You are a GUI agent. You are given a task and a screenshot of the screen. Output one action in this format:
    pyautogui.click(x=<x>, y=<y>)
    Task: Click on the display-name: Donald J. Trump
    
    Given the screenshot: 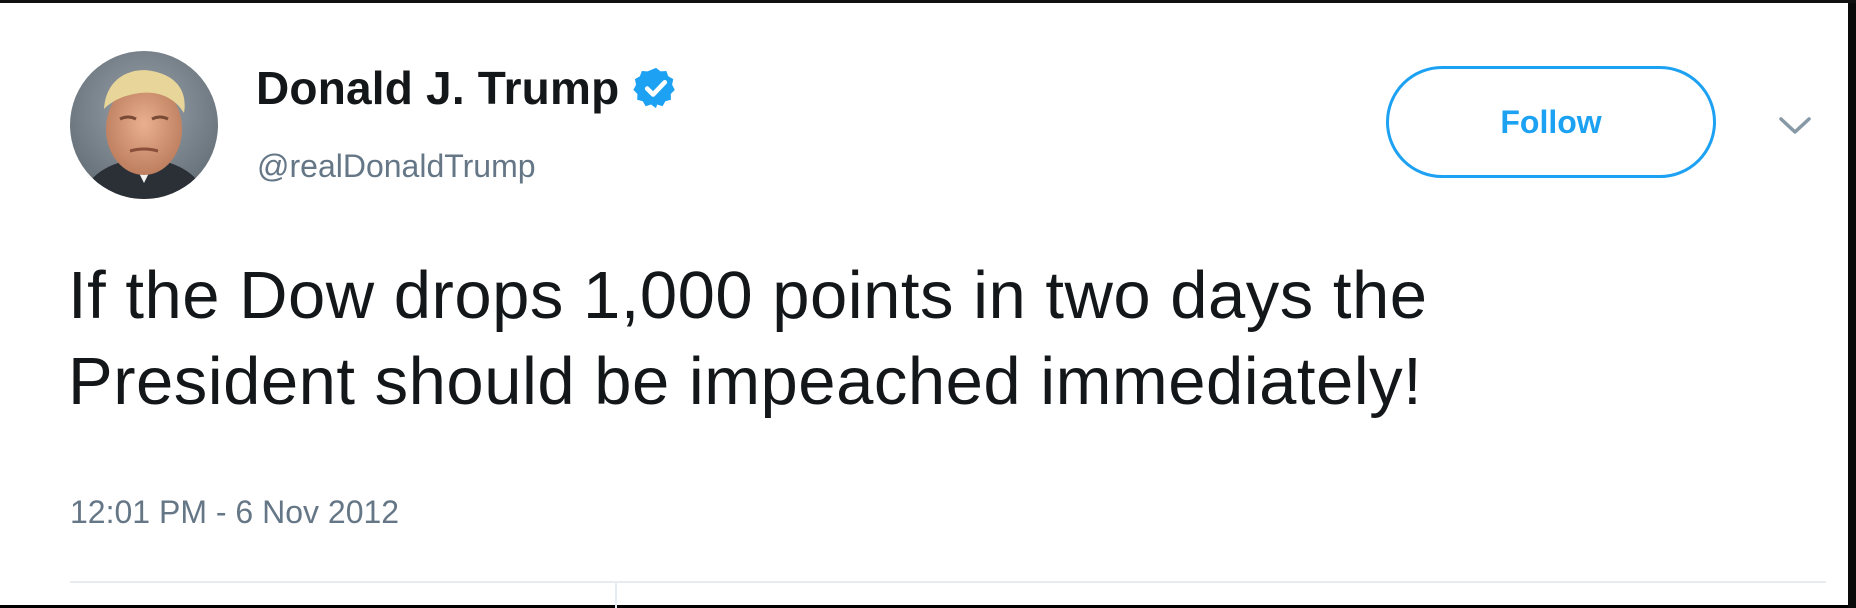 What is the action you would take?
    pyautogui.click(x=437, y=88)
    